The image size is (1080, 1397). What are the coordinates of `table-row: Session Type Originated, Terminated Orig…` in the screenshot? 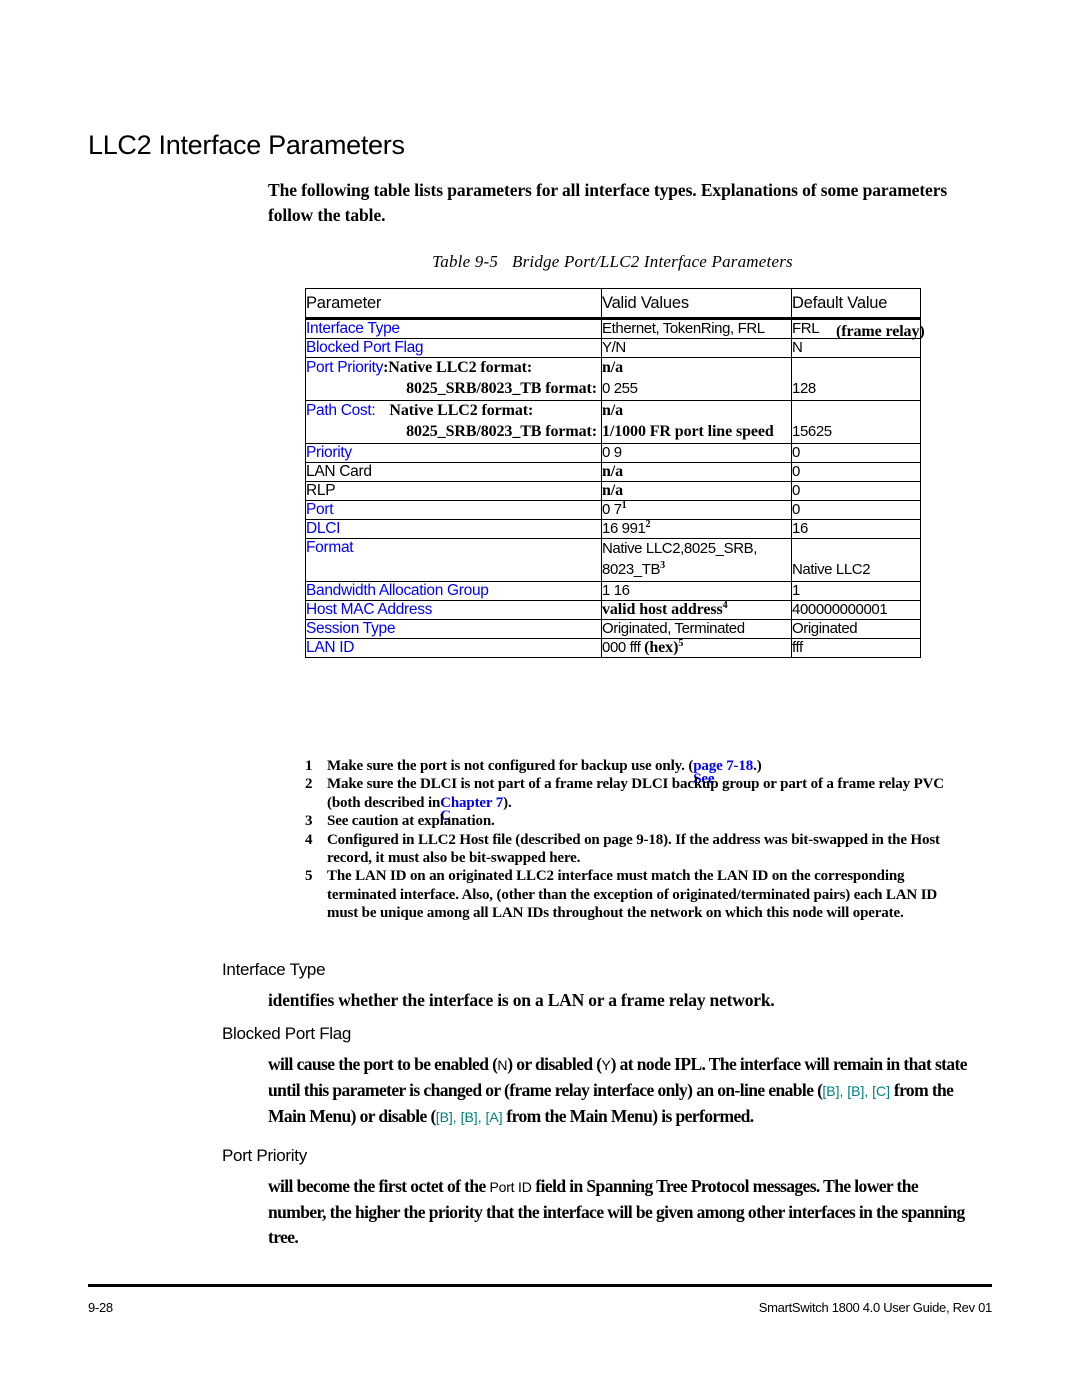 It's located at (613, 629).